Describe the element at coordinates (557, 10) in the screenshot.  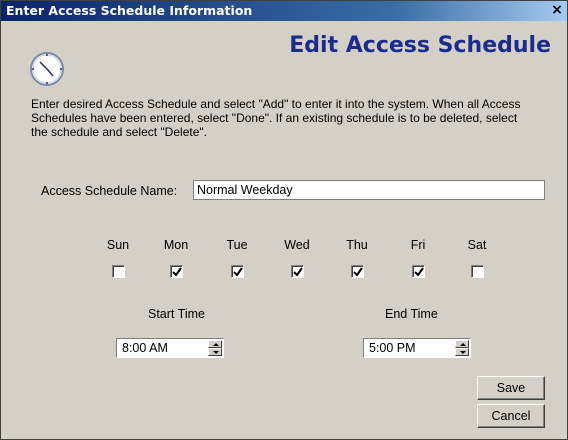
I see `close-icon: ×` at that location.